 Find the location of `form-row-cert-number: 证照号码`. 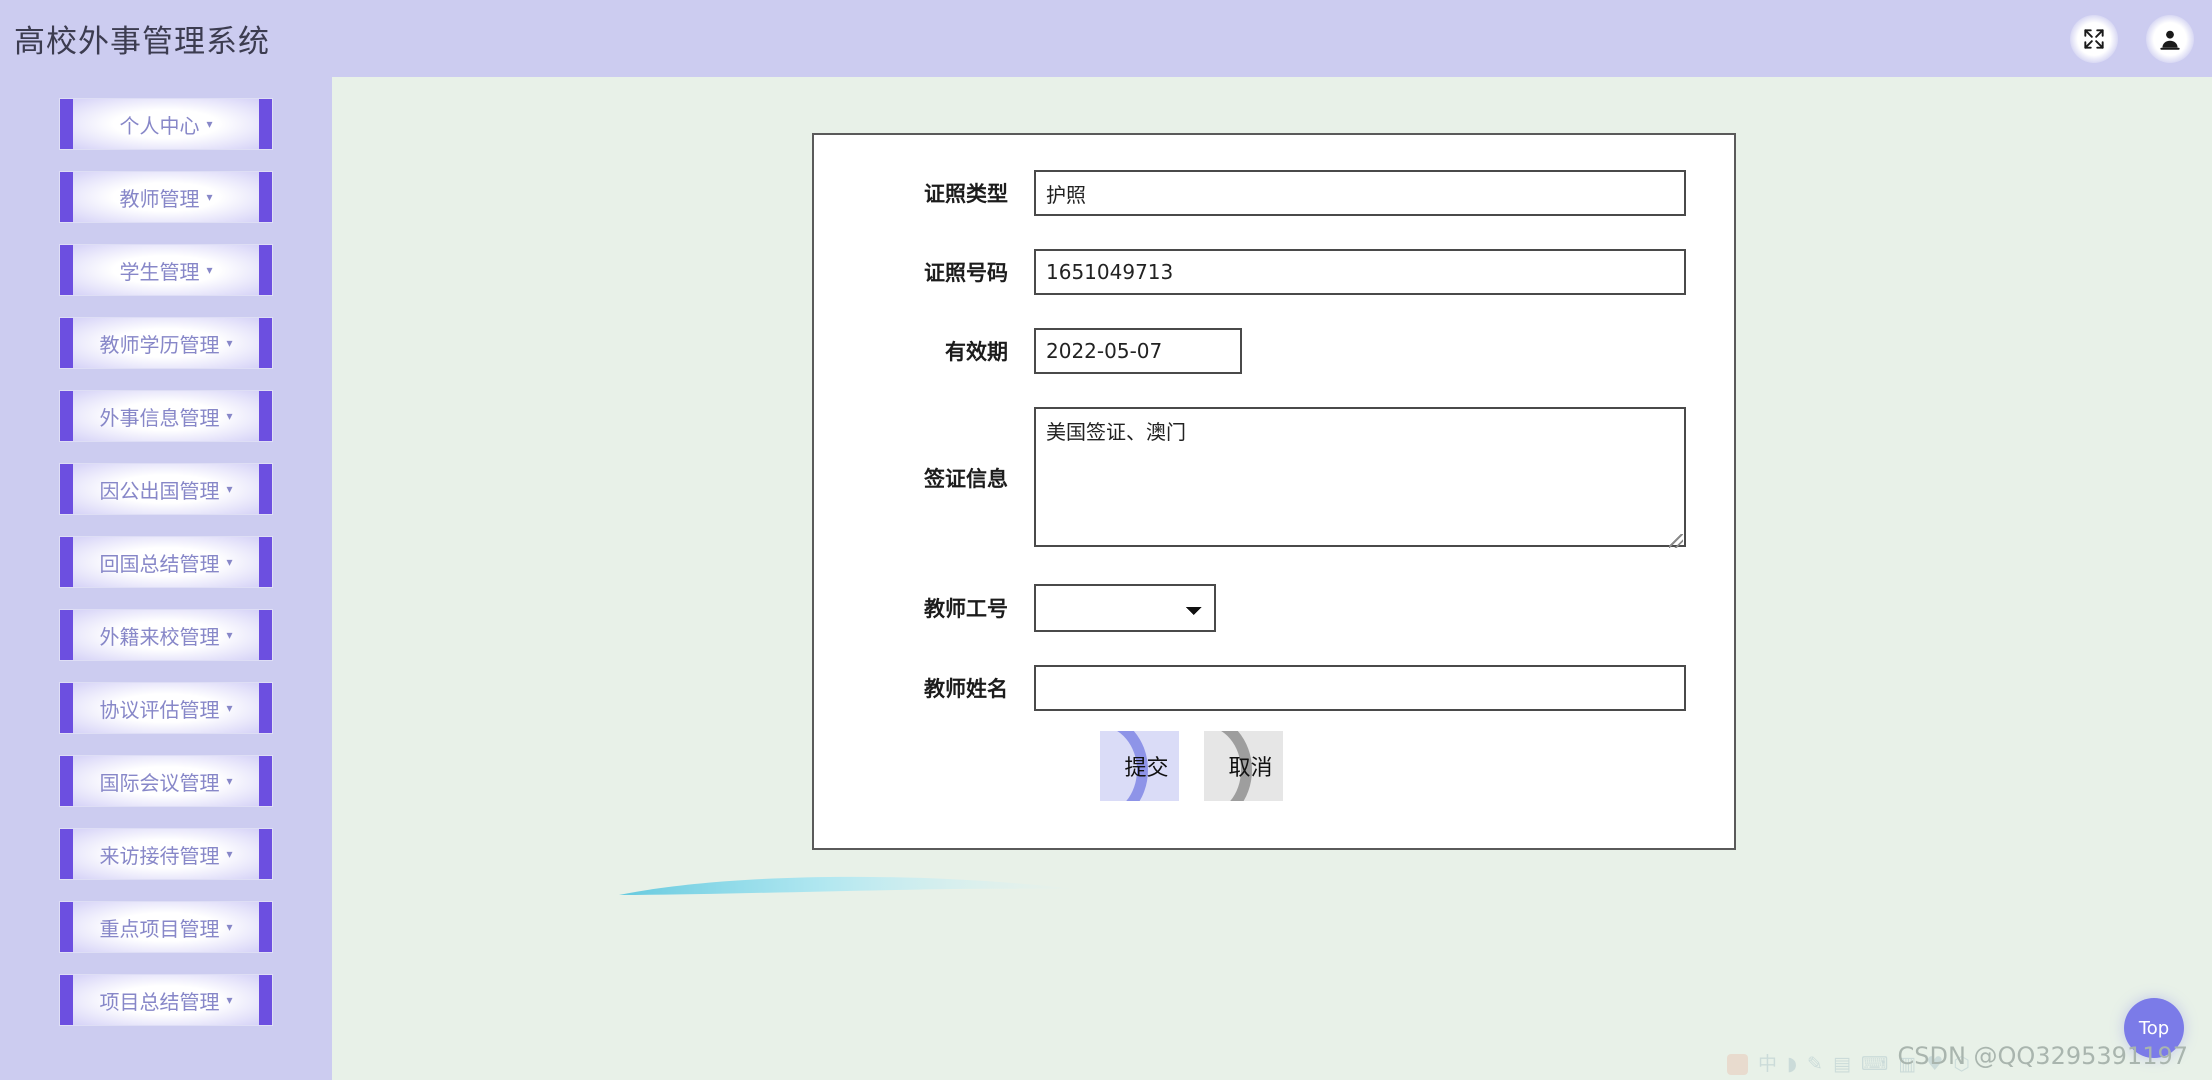

form-row-cert-number: 证照号码 is located at coordinates (1274, 272).